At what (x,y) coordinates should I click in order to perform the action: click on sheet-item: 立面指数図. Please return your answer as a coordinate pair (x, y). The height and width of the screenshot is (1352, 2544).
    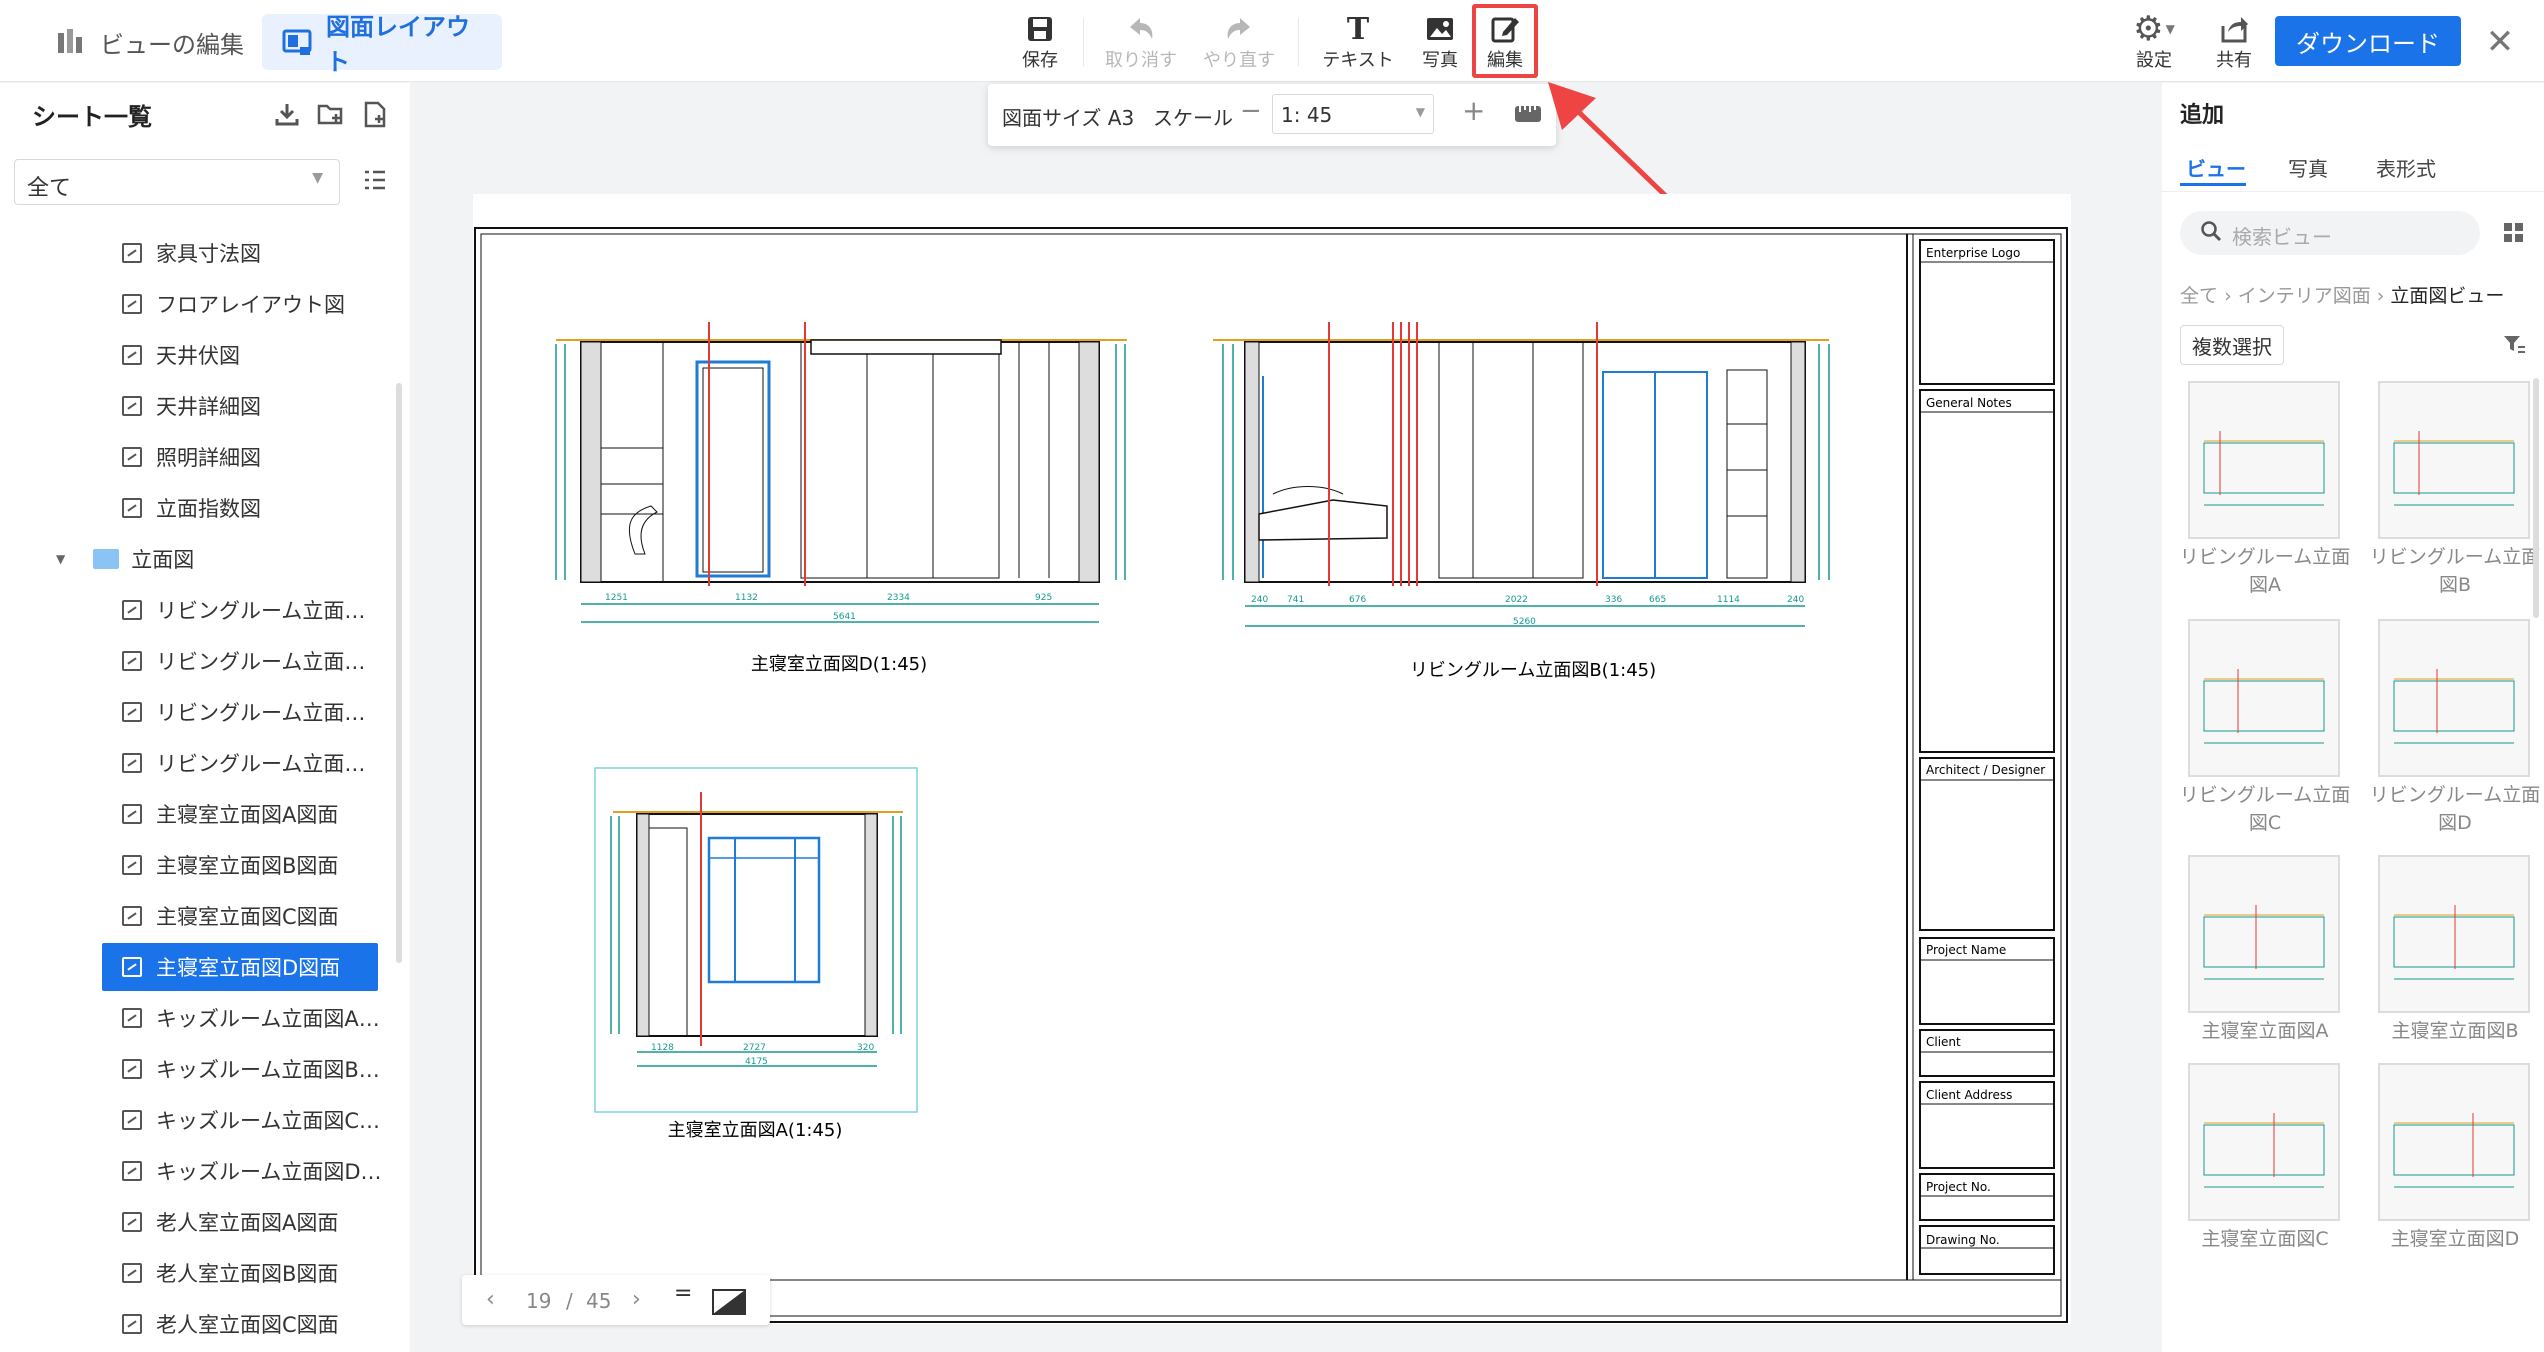
    Looking at the image, I should click on (191, 508).